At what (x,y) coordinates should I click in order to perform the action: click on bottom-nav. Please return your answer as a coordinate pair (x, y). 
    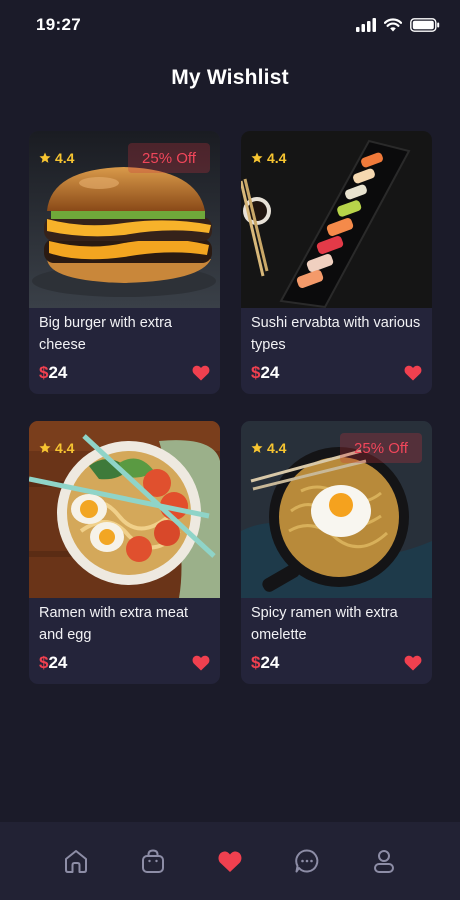
    Looking at the image, I should click on (230, 861).